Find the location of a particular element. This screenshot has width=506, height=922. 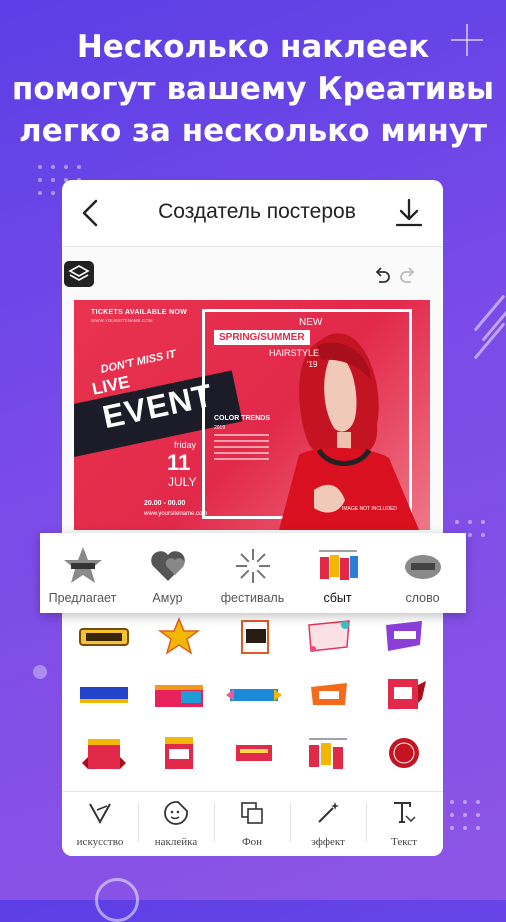

poster-year-short: '19 is located at coordinates (312, 364).